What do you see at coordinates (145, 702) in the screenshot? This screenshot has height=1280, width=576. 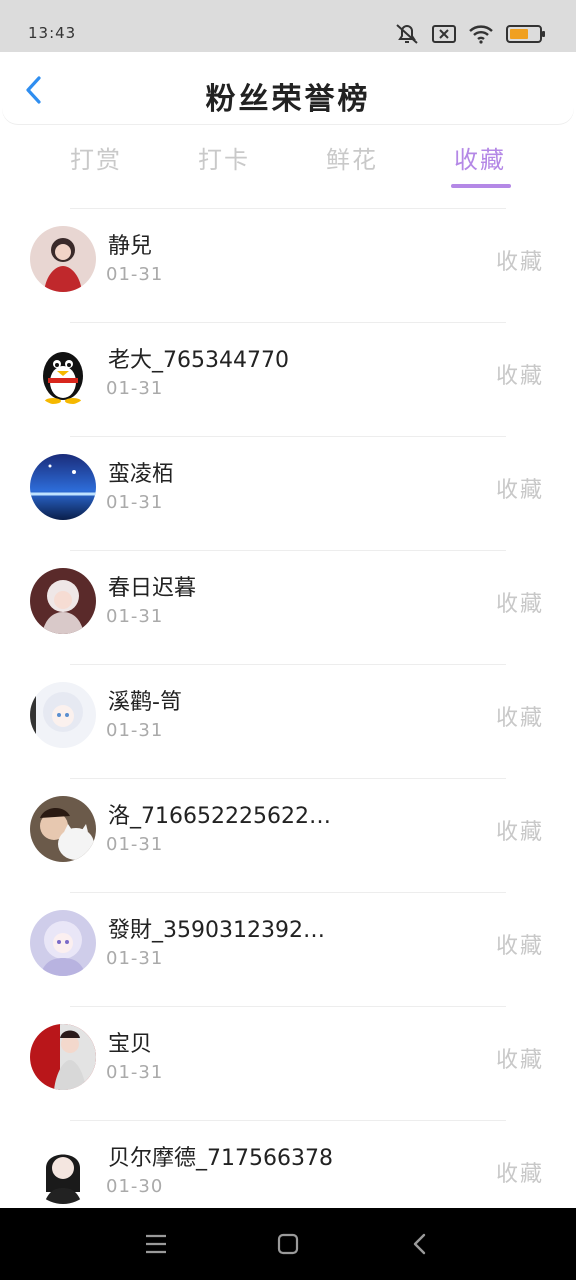 I see `fan-name: 溪鹳-笥` at bounding box center [145, 702].